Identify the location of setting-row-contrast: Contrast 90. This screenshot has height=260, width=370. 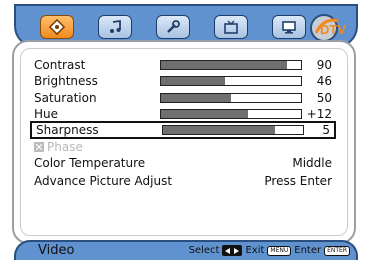
(183, 65).